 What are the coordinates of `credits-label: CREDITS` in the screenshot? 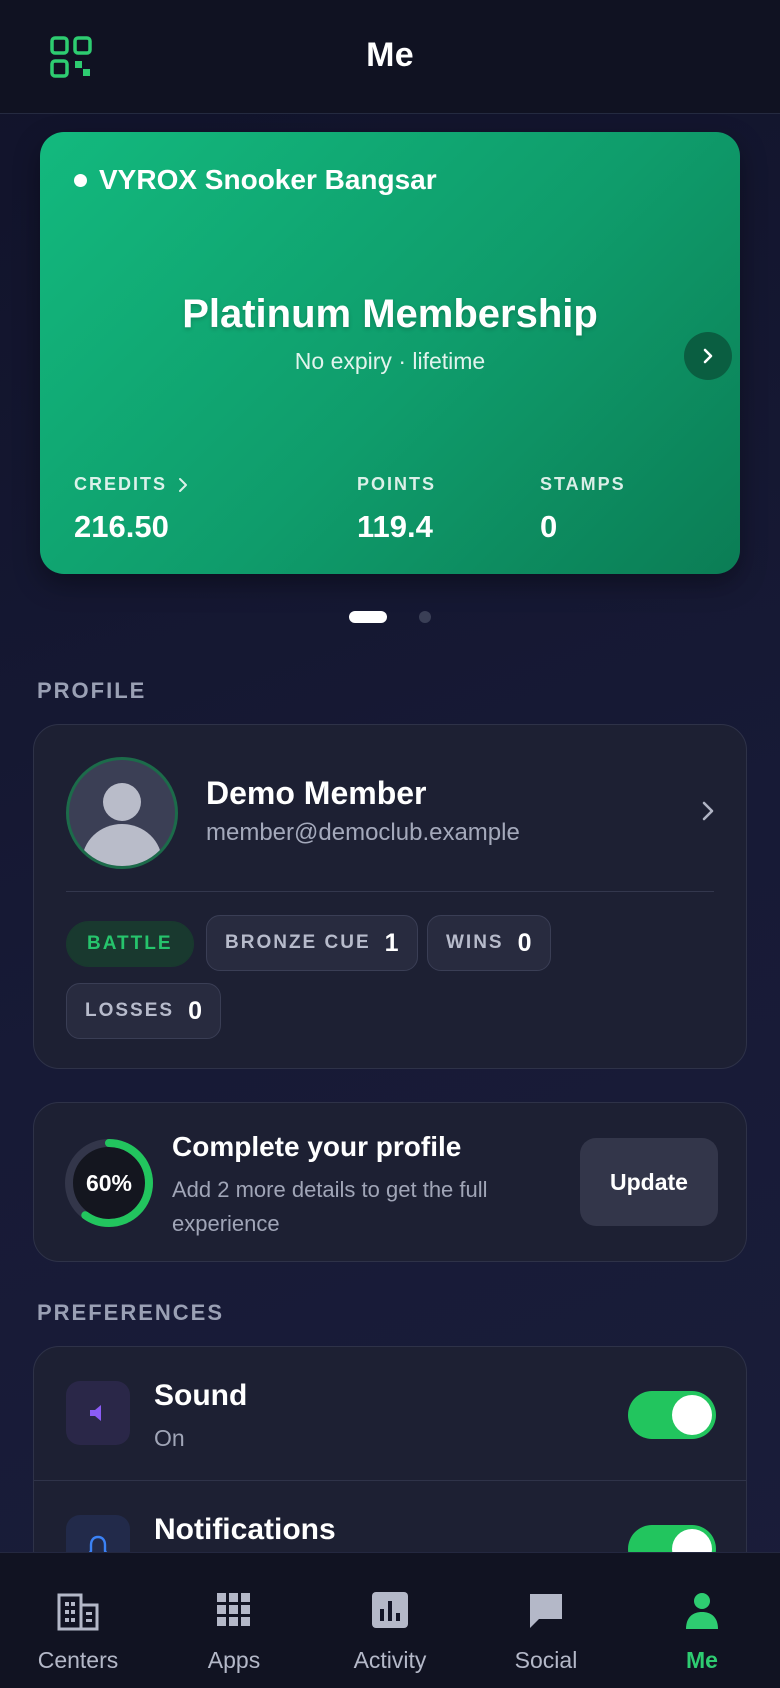 It's located at (121, 484).